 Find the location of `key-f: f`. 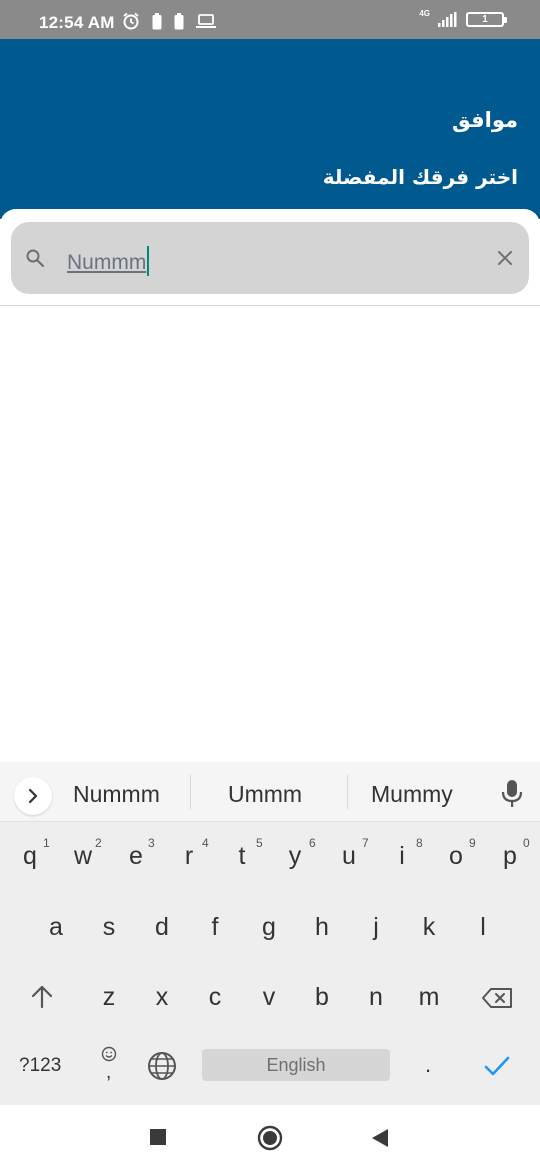

key-f: f is located at coordinates (215, 927).